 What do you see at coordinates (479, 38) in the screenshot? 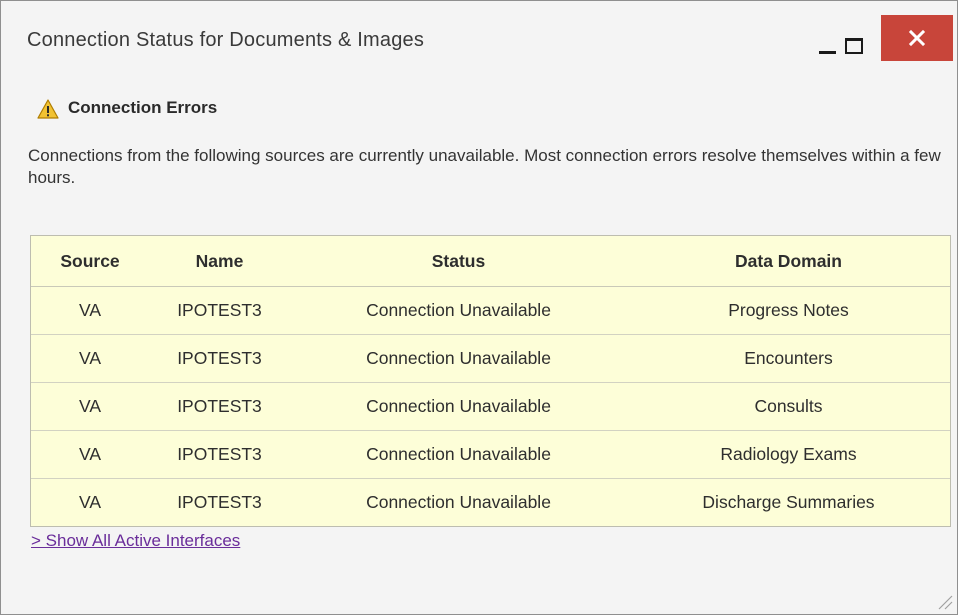
I see `title-bar: Connection Status for Documents & Images` at bounding box center [479, 38].